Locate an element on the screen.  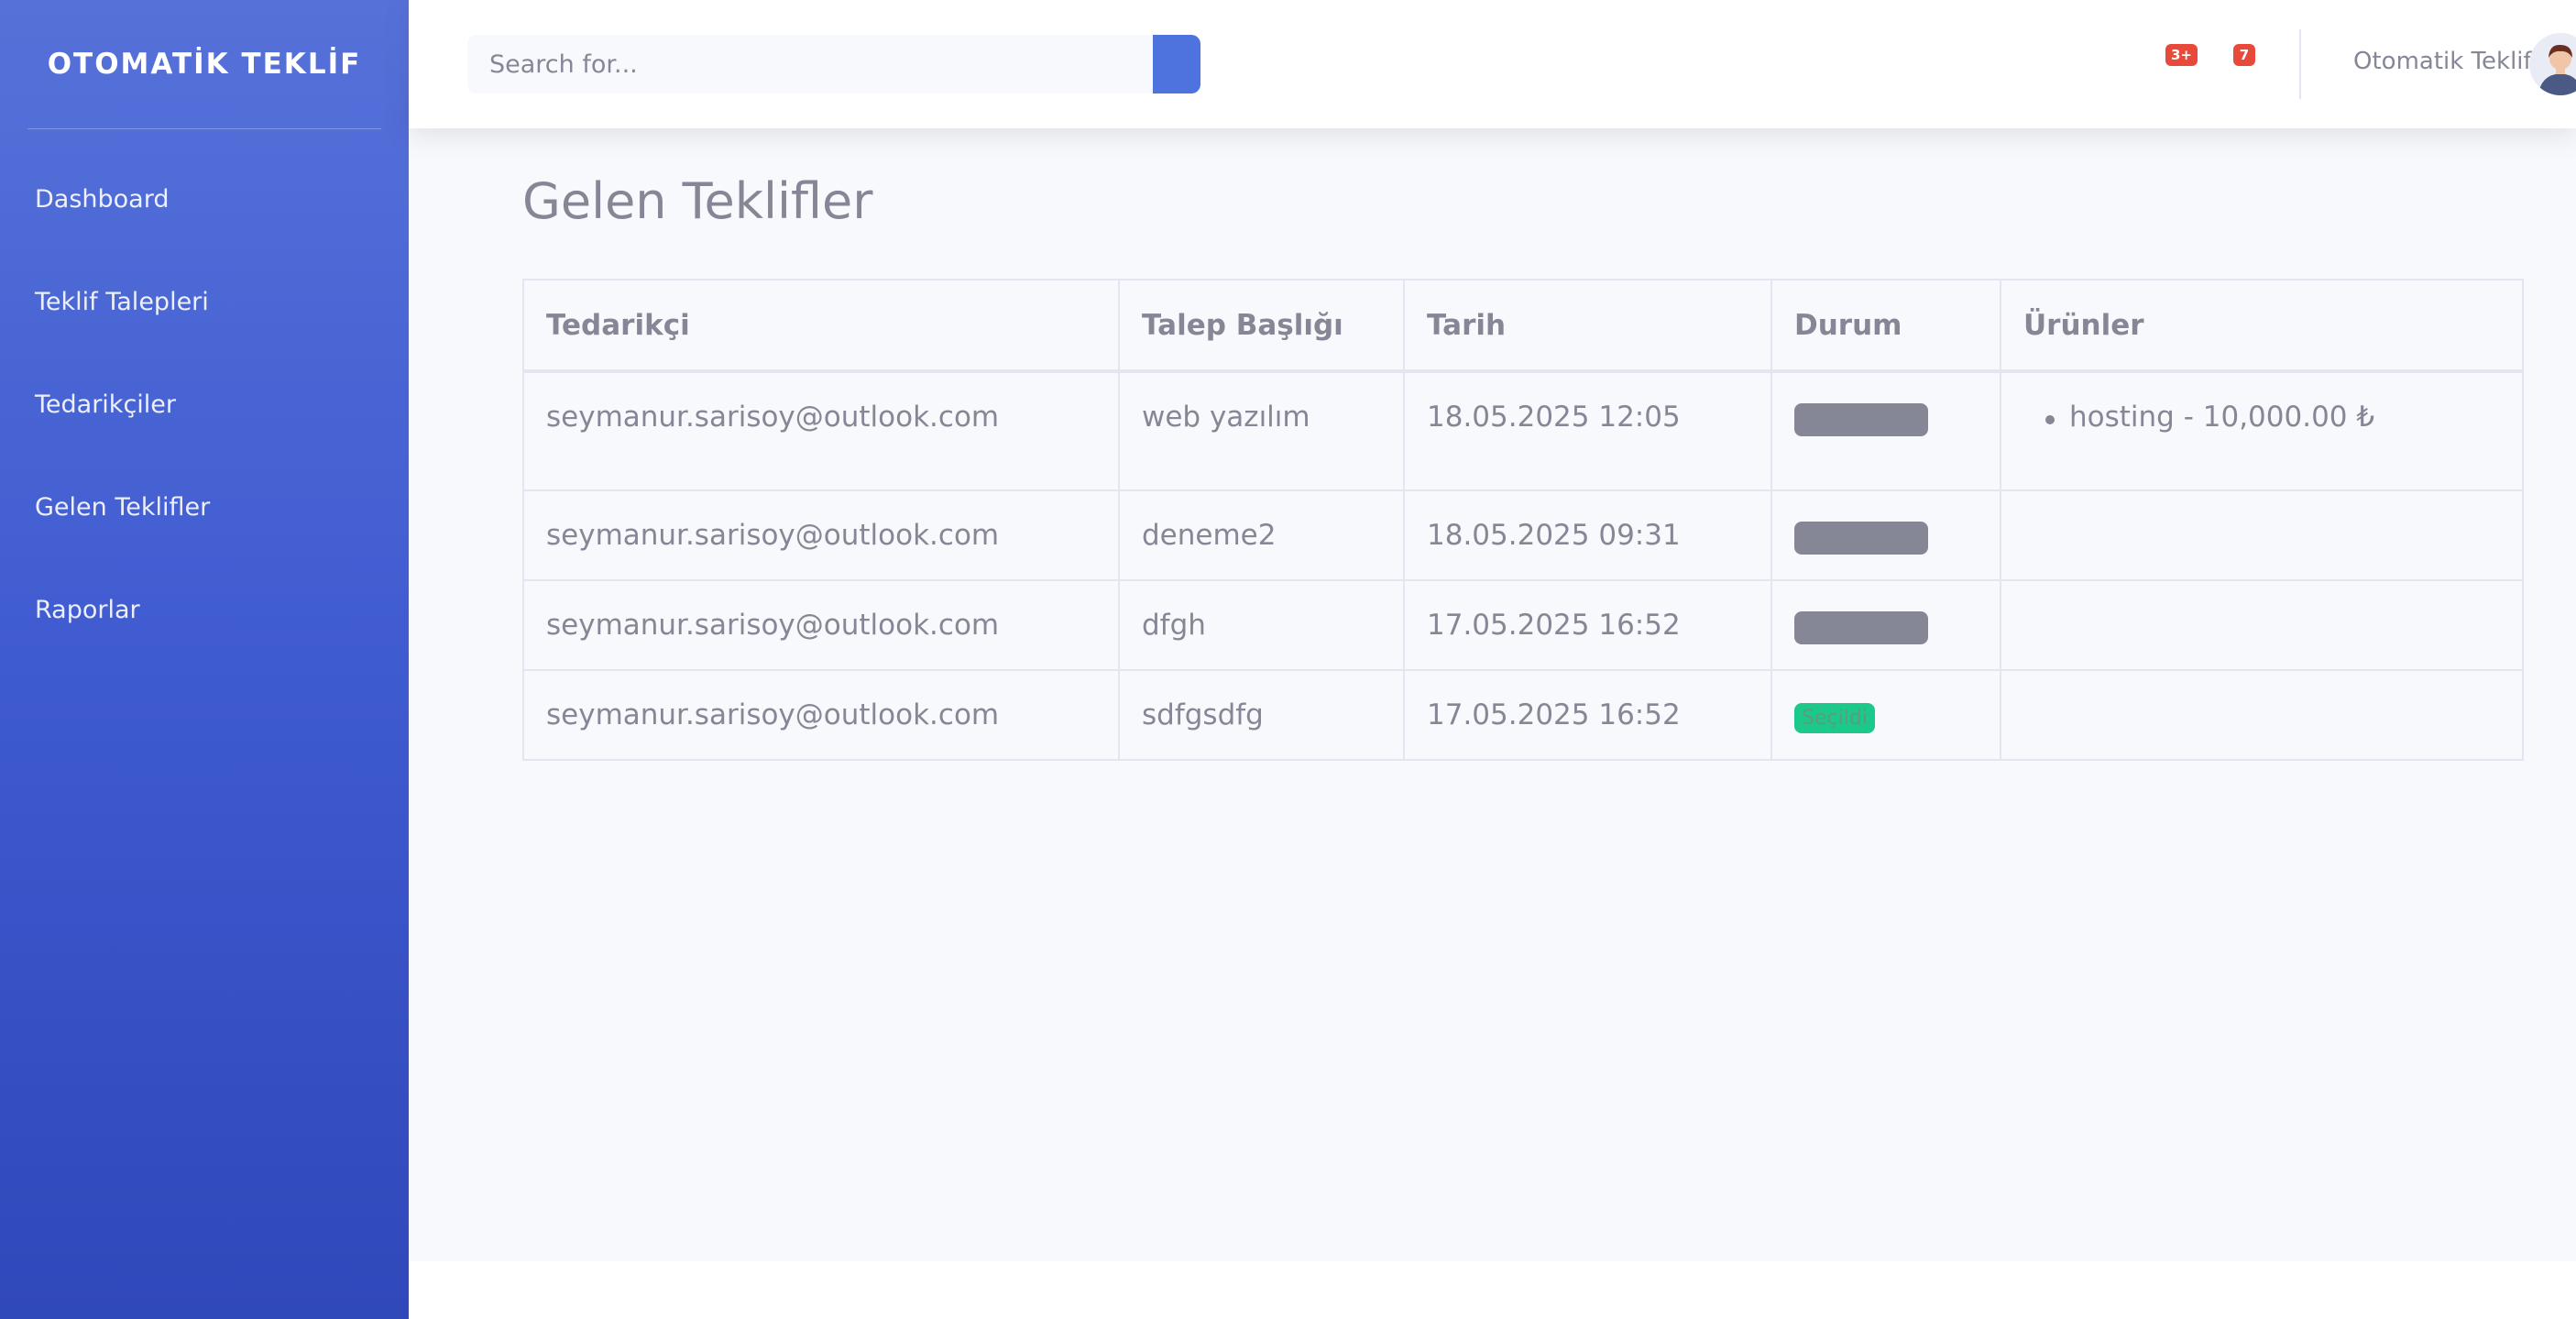
brand-logo: OTOMATİK TEKLİF is located at coordinates (204, 64).